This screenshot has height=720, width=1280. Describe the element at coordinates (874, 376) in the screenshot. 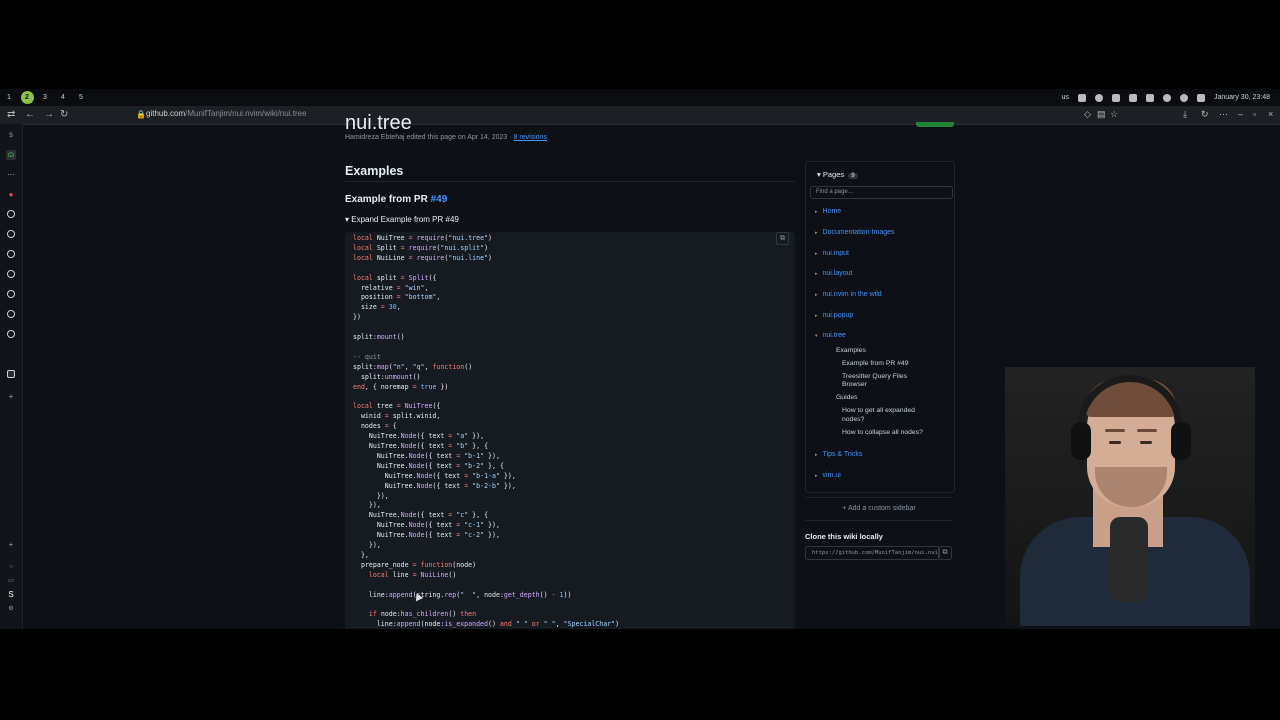

I see `toc-treesitter-line1: Treesitter Query Files` at that location.